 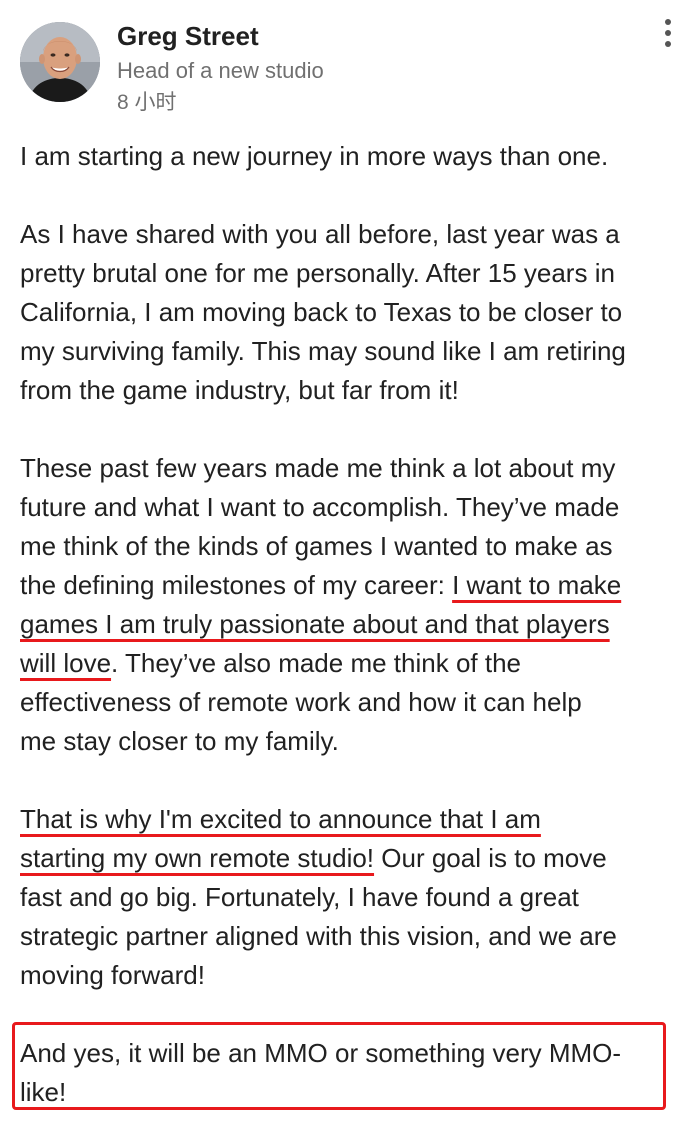 I want to click on author-headline: Head of a new studio, so click(x=220, y=70).